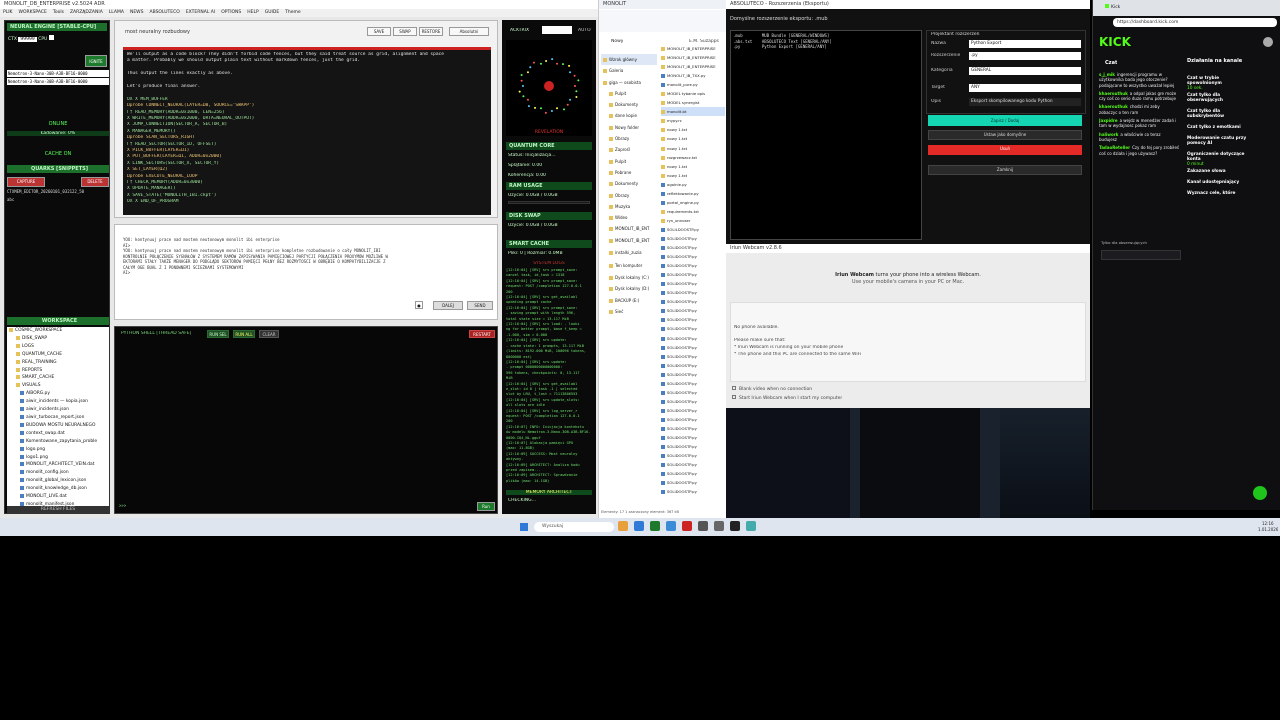 The height and width of the screenshot is (720, 1280). Describe the element at coordinates (693, 75) in the screenshot. I see `file-row: MONOLIT_IB_TXX.py` at that location.